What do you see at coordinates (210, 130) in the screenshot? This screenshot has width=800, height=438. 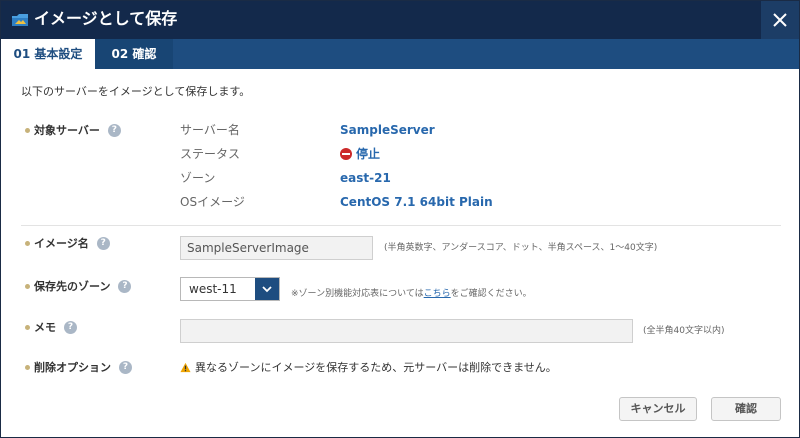 I see `server-name-key: サーバー名` at bounding box center [210, 130].